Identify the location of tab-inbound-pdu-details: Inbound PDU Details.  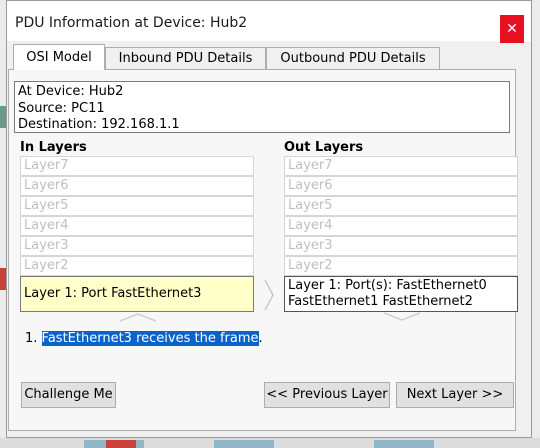
(185, 58).